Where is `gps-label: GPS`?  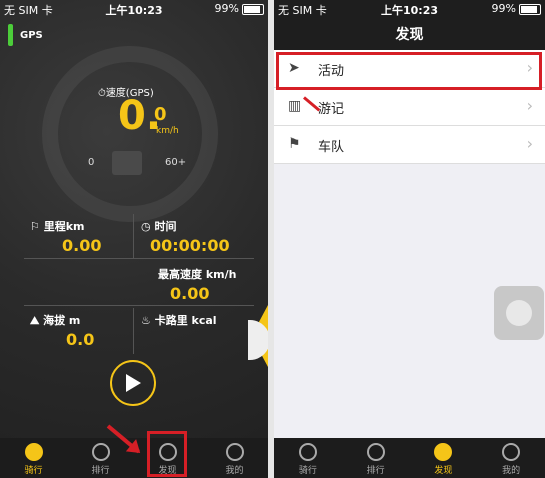
gps-label: GPS is located at coordinates (31, 35).